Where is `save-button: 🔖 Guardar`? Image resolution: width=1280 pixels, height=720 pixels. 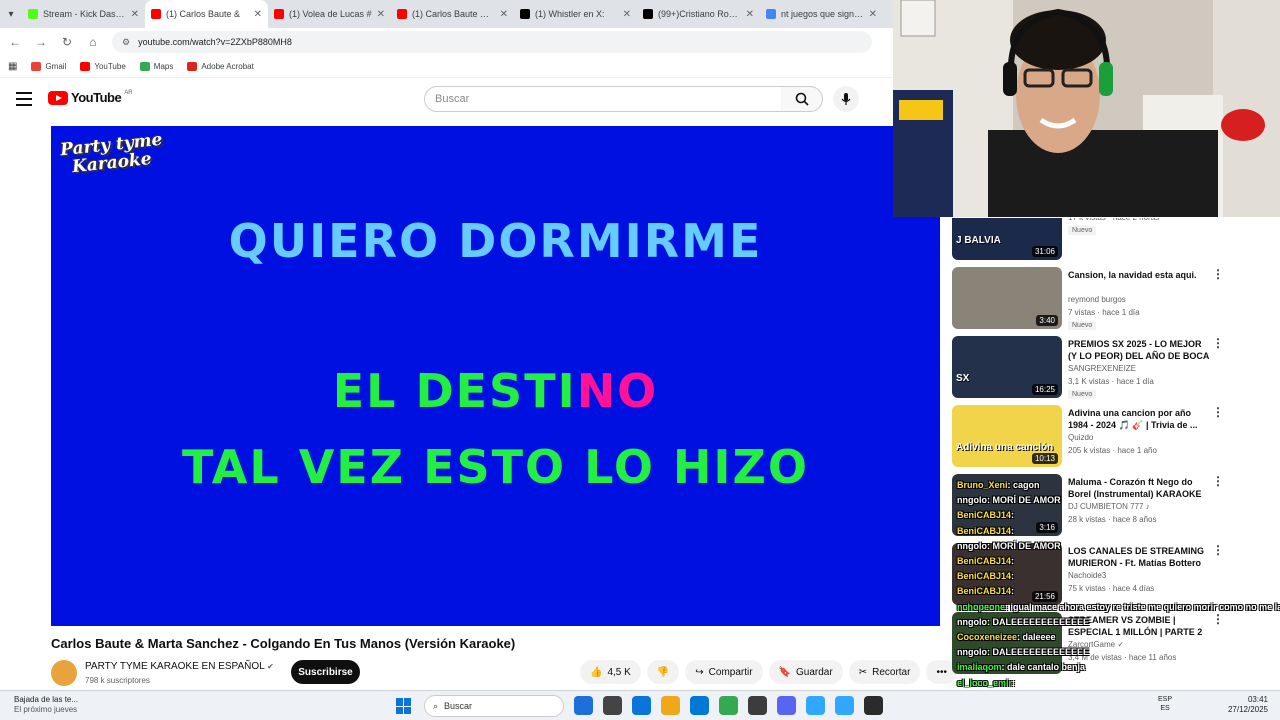
save-button: 🔖 Guardar is located at coordinates (805, 672).